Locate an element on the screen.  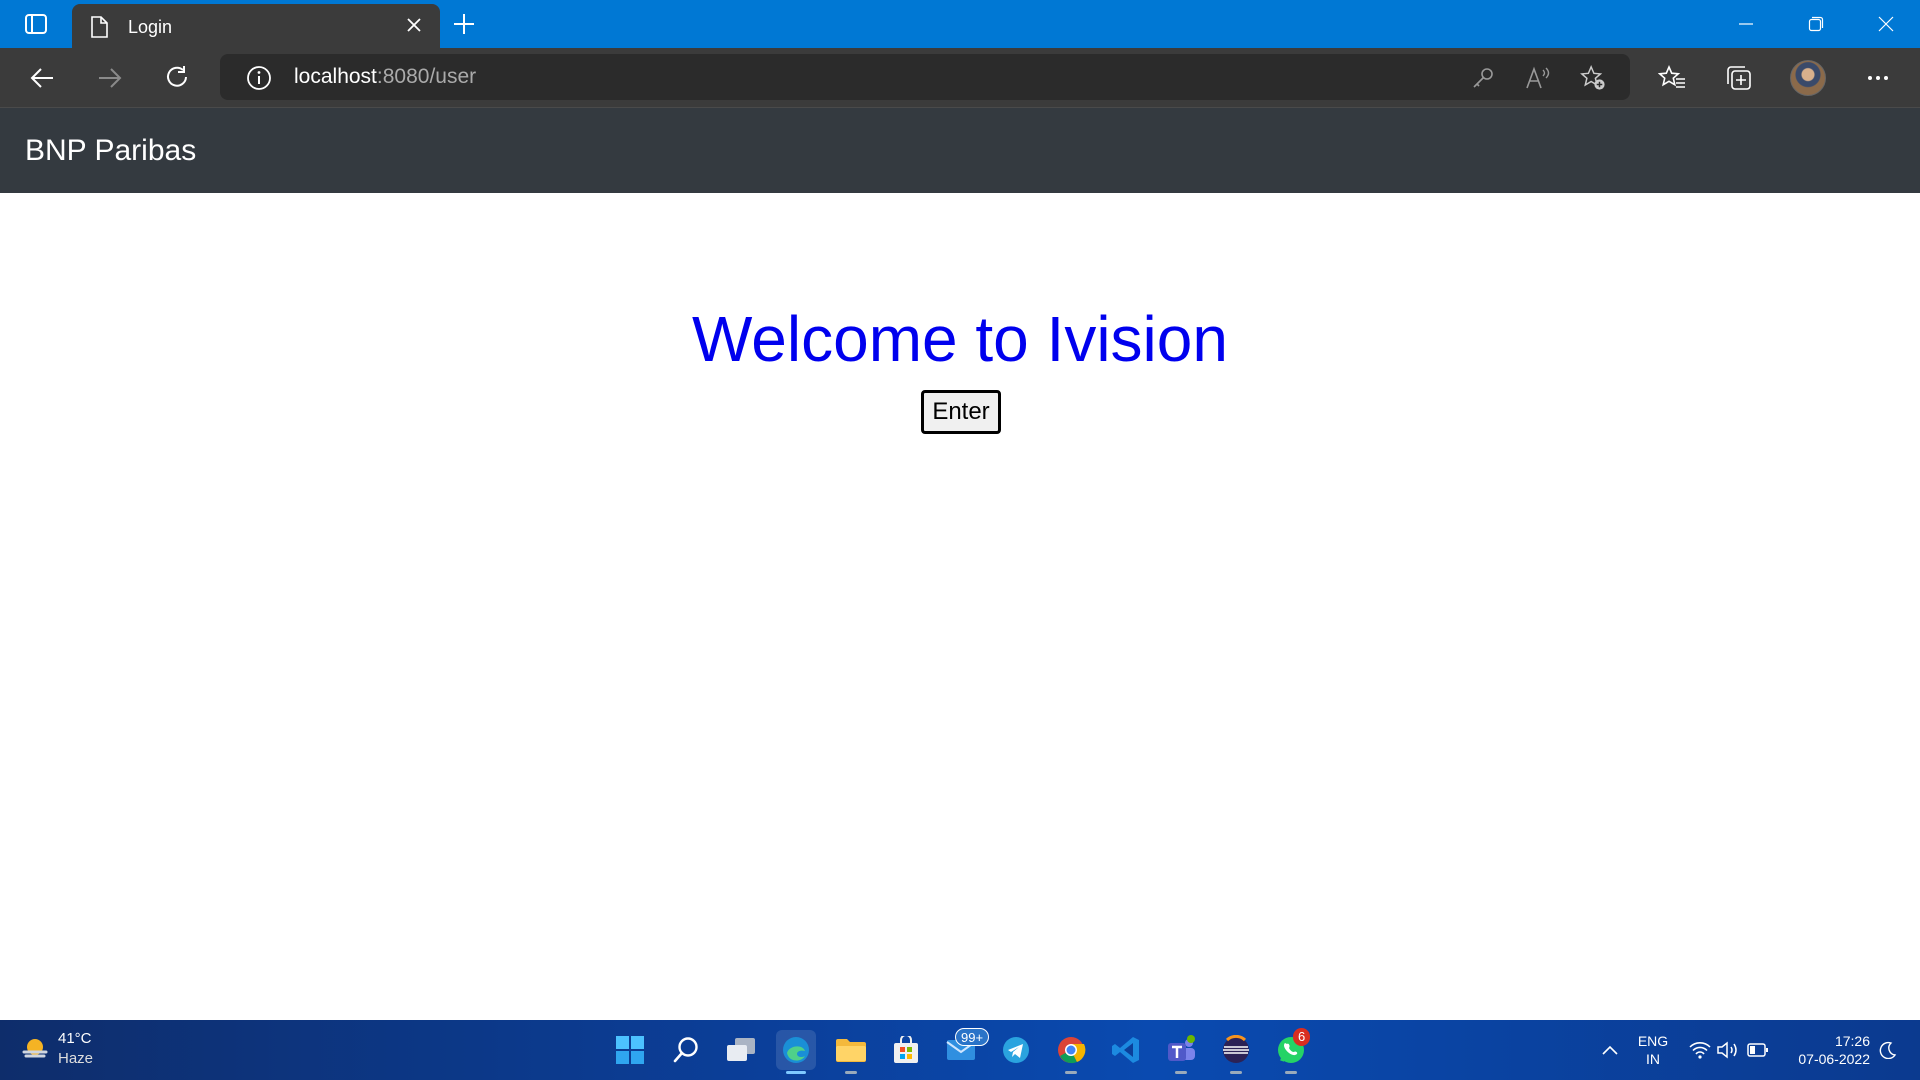
url-text: localhost:8080/user is located at coordinates (385, 77).